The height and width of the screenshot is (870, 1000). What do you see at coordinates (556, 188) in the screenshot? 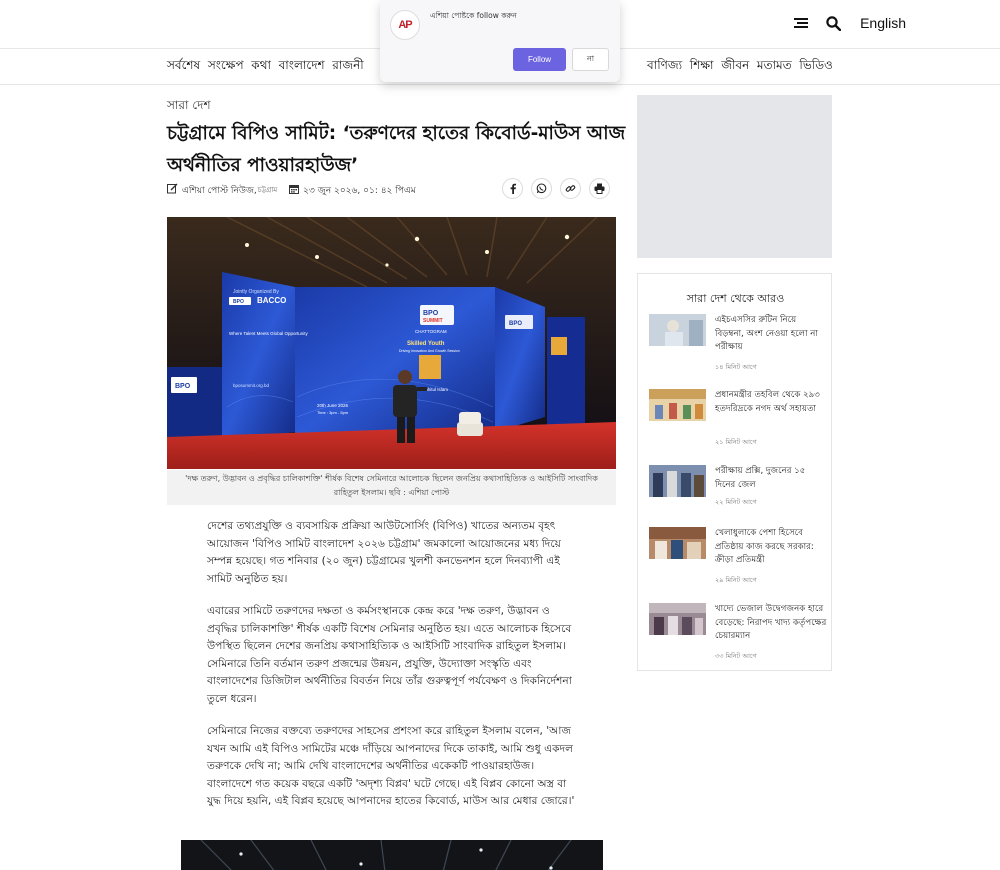
I see `share-buttons` at bounding box center [556, 188].